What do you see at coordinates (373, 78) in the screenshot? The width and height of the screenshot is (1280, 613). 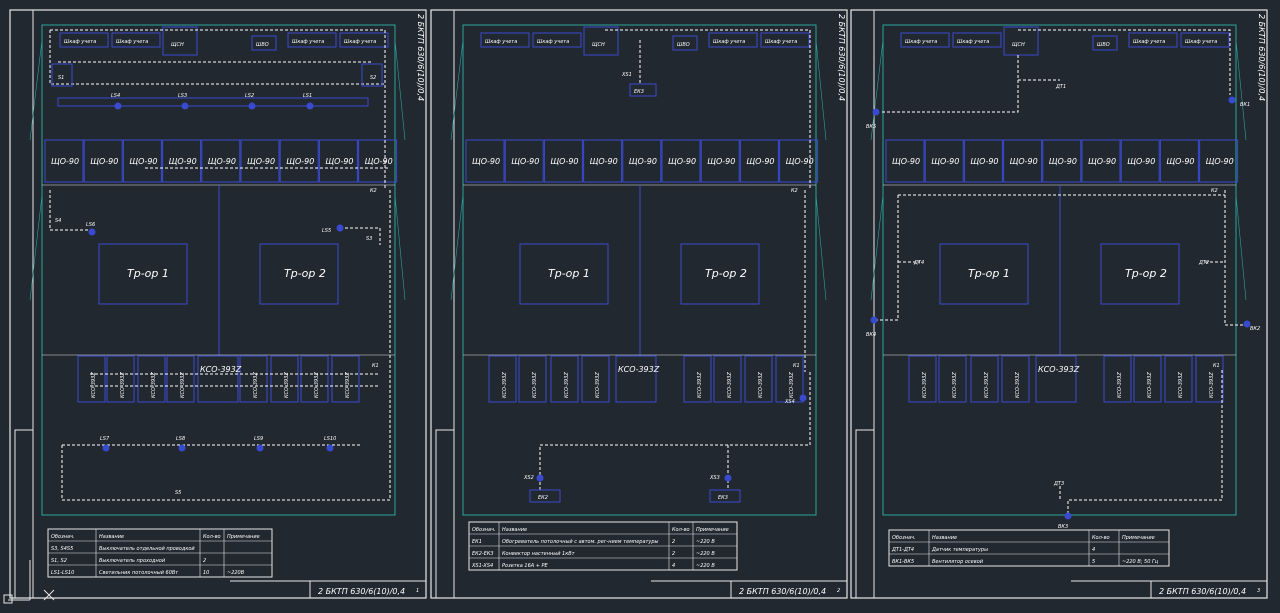 I see `switch-s2-tag: S2` at bounding box center [373, 78].